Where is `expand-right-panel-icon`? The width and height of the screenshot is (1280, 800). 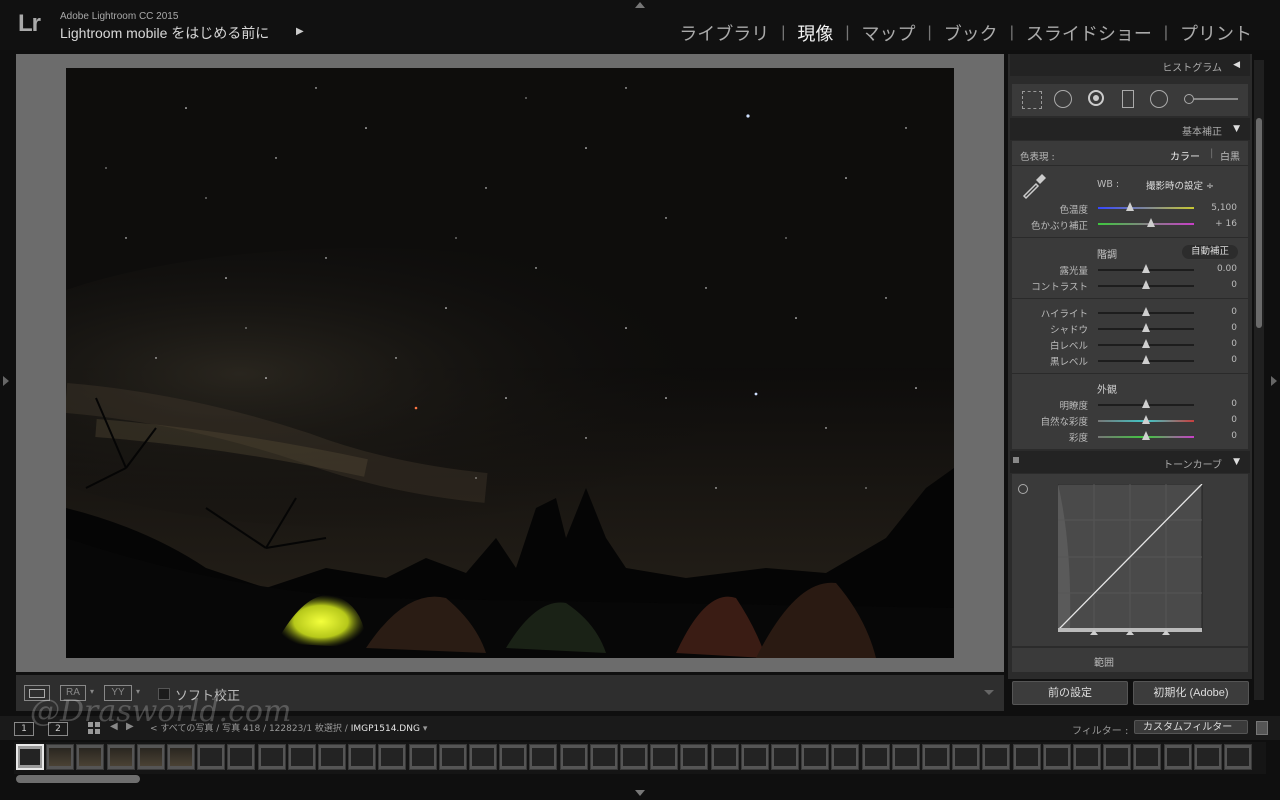
expand-right-panel-icon is located at coordinates (1274, 381).